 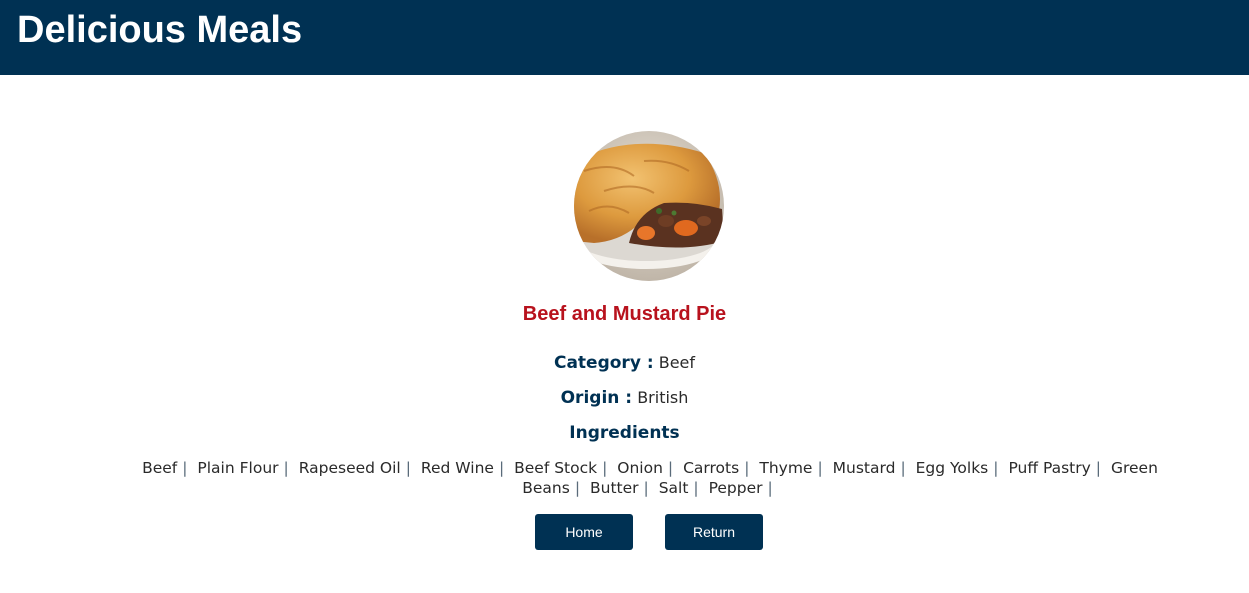 What do you see at coordinates (872, 468) in the screenshot?
I see `ingredient-item: Mustard` at bounding box center [872, 468].